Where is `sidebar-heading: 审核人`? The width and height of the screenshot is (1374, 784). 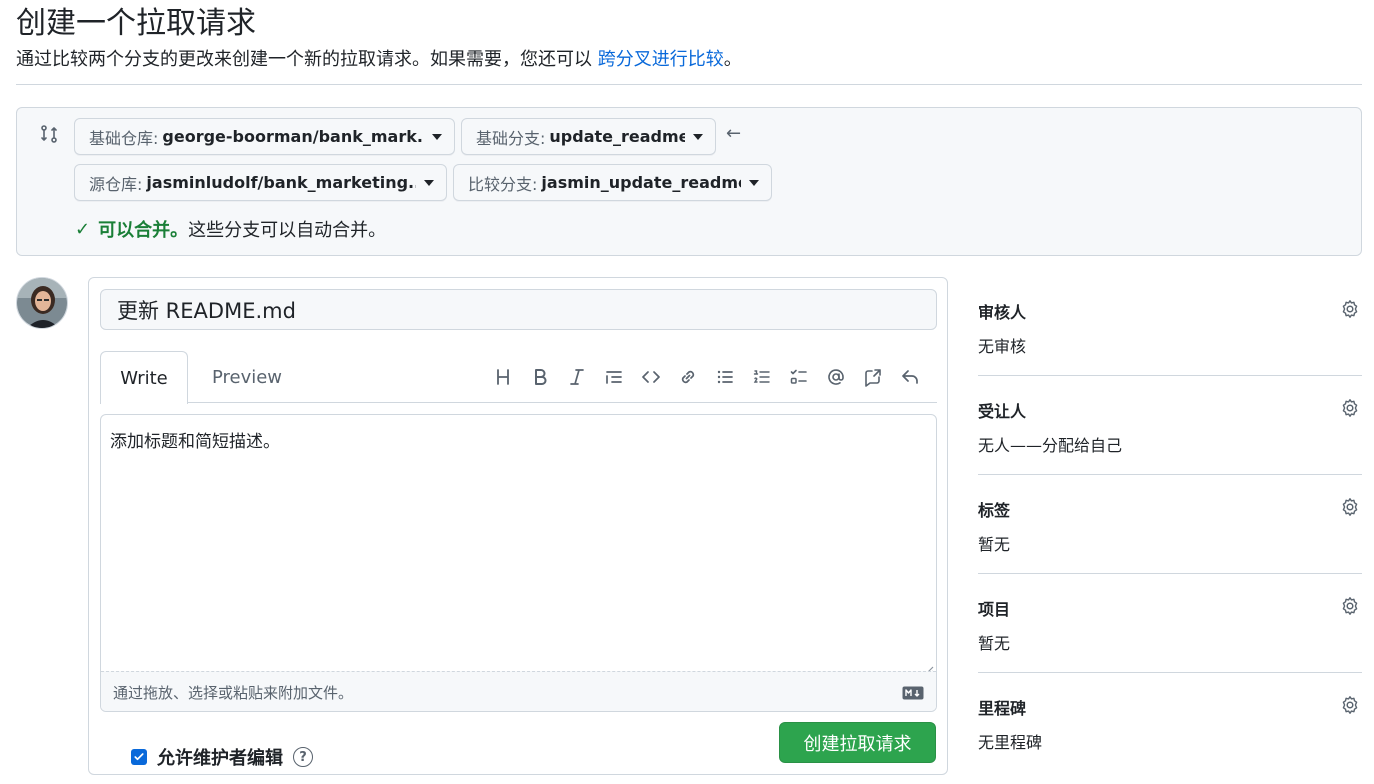
sidebar-heading: 审核人 is located at coordinates (1002, 312).